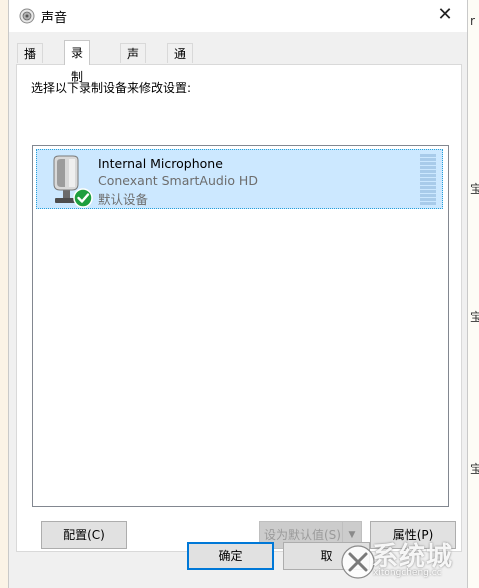 The image size is (479, 588). What do you see at coordinates (407, 573) in the screenshot?
I see `watermark-url: xitongcheng.cc` at bounding box center [407, 573].